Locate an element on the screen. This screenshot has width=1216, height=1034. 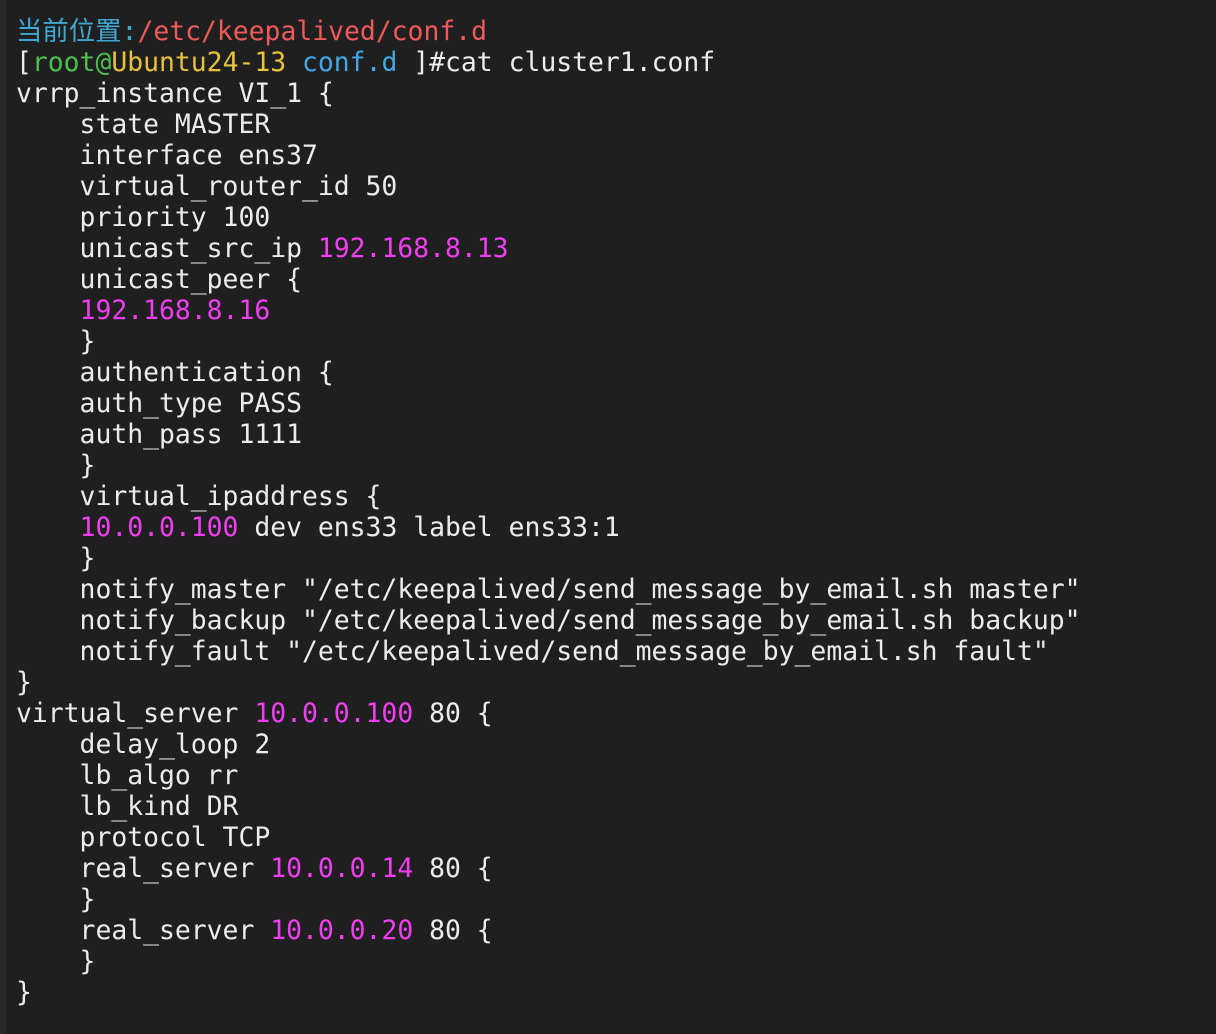
output-line: unicast_peer { is located at coordinates (616, 279).